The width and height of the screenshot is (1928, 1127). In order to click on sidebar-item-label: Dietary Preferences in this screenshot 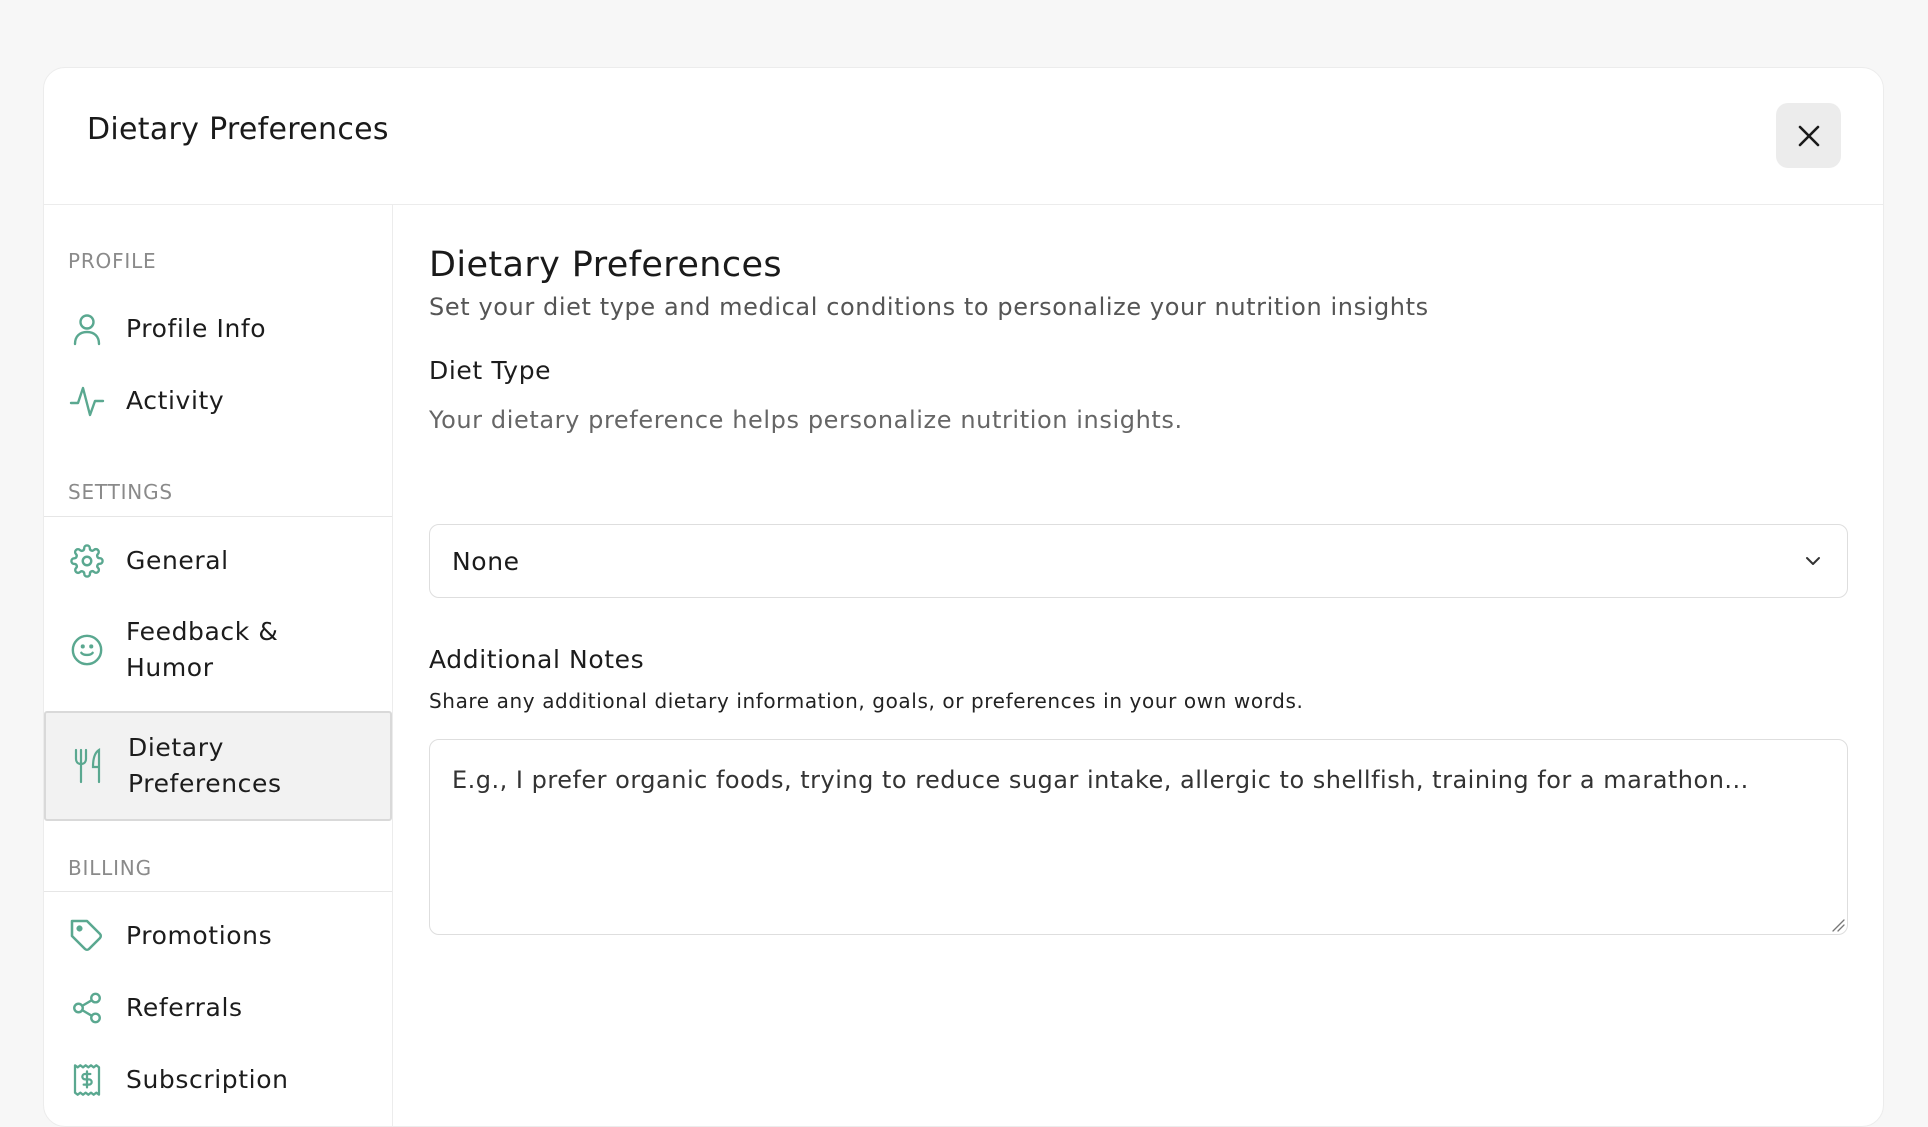, I will do `click(205, 765)`.